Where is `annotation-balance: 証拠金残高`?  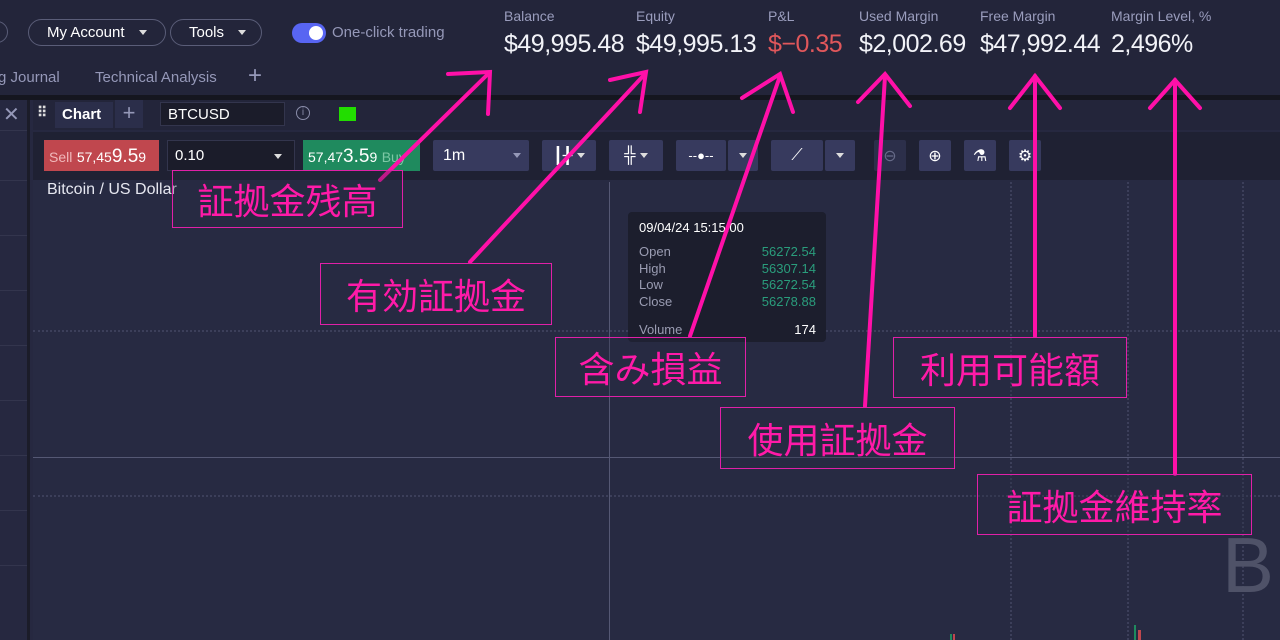 annotation-balance: 証拠金残高 is located at coordinates (287, 199).